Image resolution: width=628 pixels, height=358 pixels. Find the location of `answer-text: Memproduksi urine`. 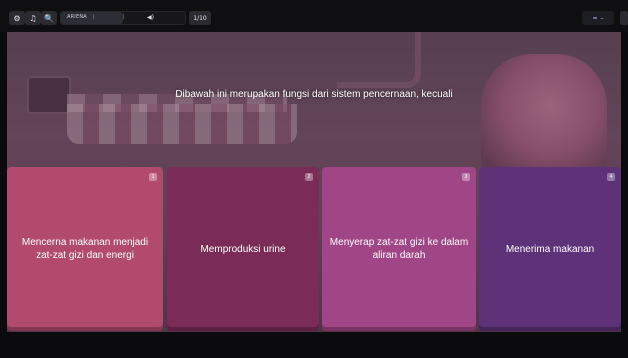

answer-text: Memproduksi urine is located at coordinates (243, 249).